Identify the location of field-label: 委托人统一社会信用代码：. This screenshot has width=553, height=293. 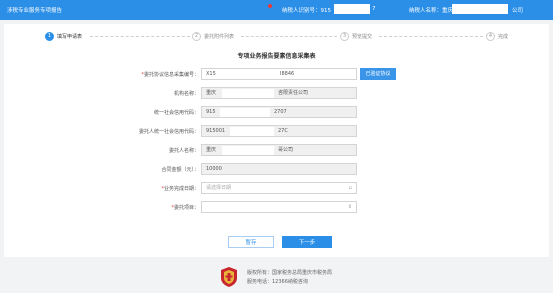
(168, 132).